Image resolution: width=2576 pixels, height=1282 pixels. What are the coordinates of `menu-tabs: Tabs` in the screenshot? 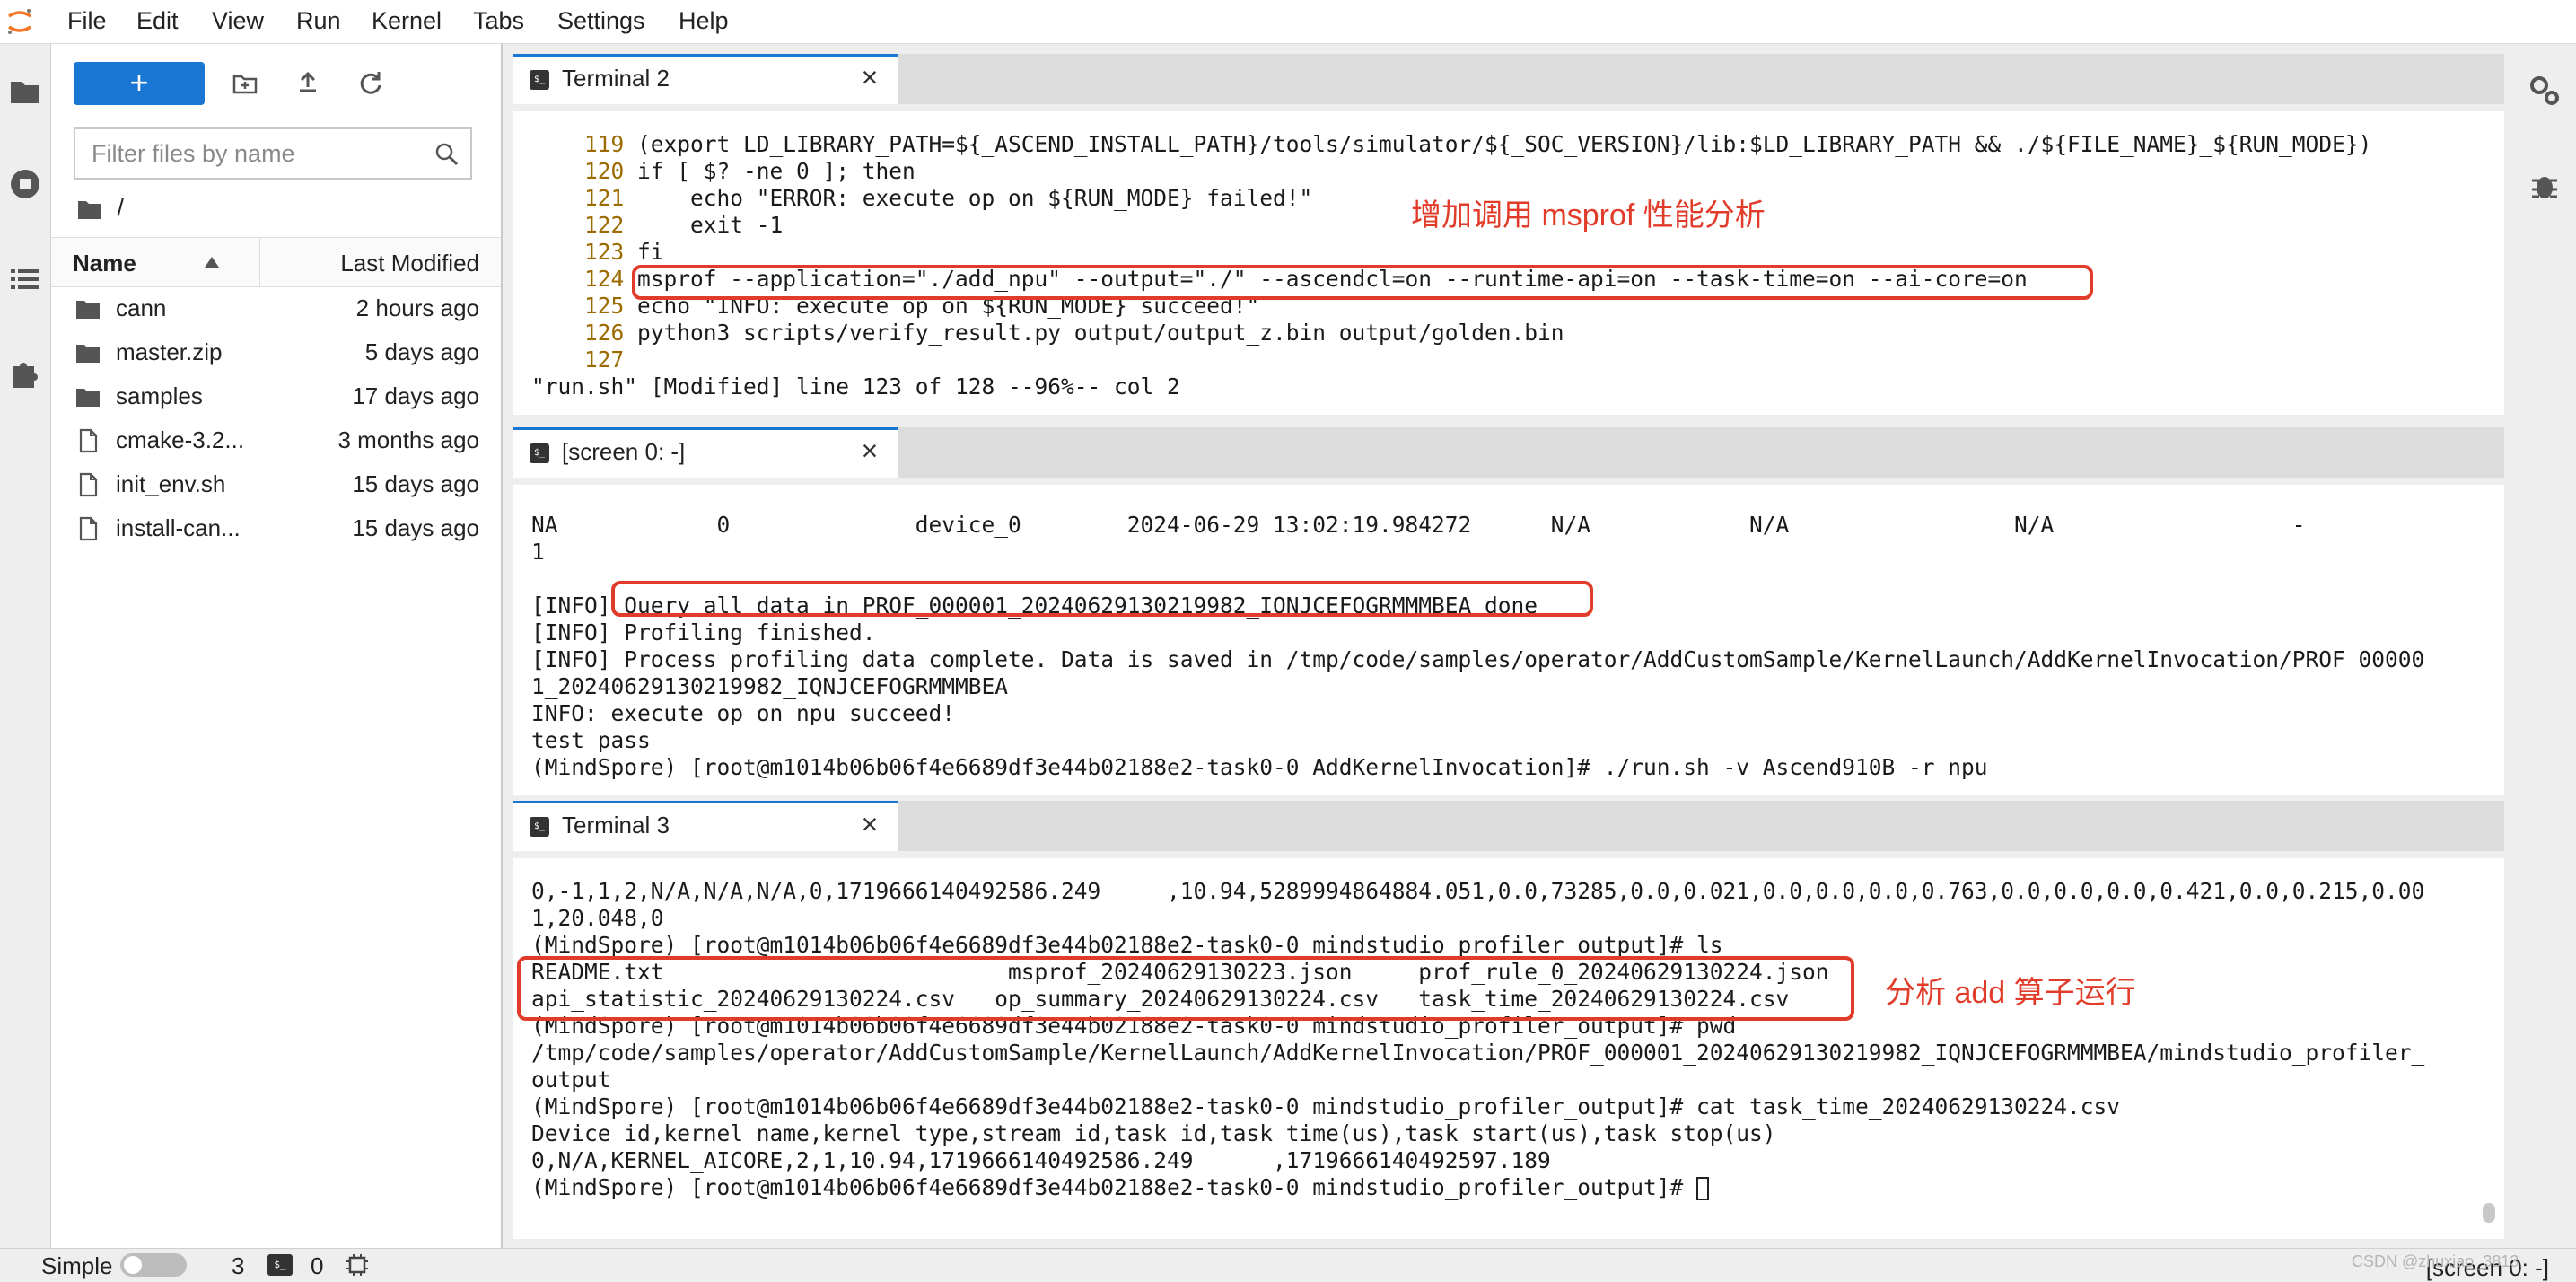 It's located at (498, 21).